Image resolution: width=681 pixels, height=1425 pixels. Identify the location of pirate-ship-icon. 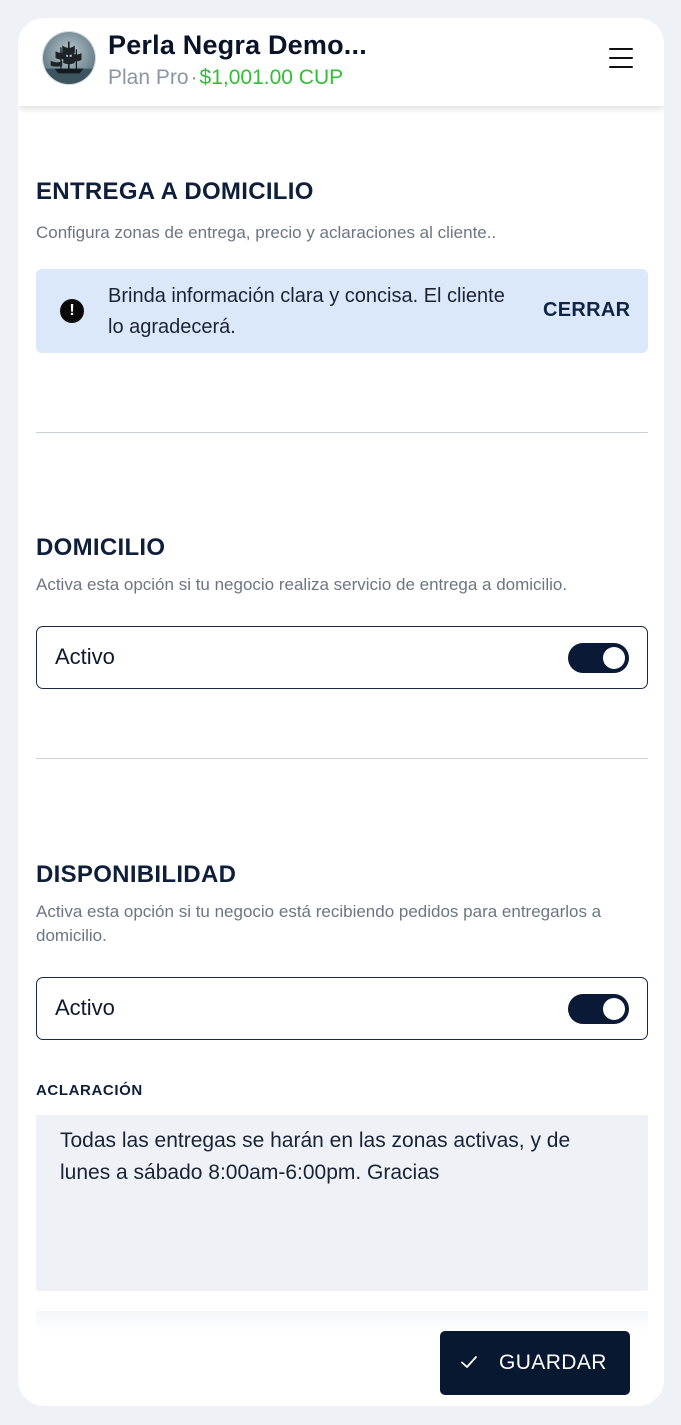
(69, 58).